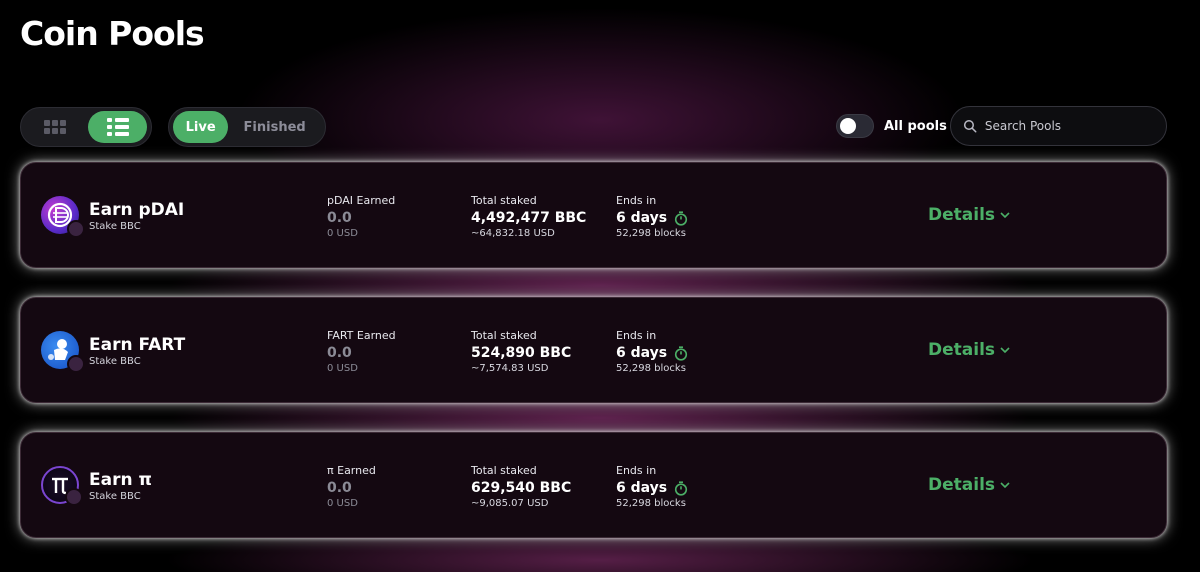  Describe the element at coordinates (513, 233) in the screenshot. I see `staked-usd: ~64,832.18 USD` at that location.